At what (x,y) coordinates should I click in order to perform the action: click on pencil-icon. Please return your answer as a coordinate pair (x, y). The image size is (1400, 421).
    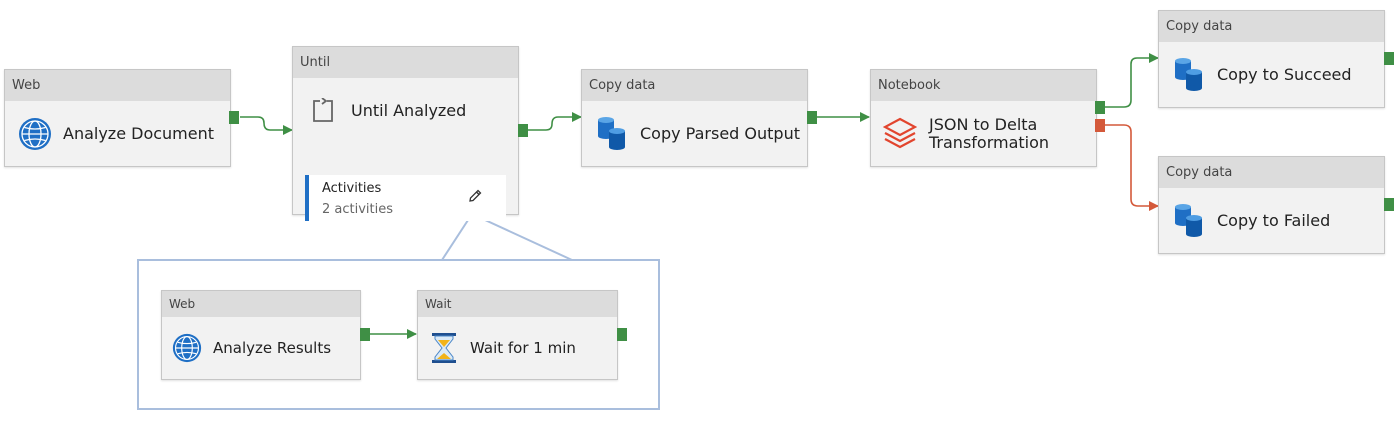
    Looking at the image, I should click on (475, 198).